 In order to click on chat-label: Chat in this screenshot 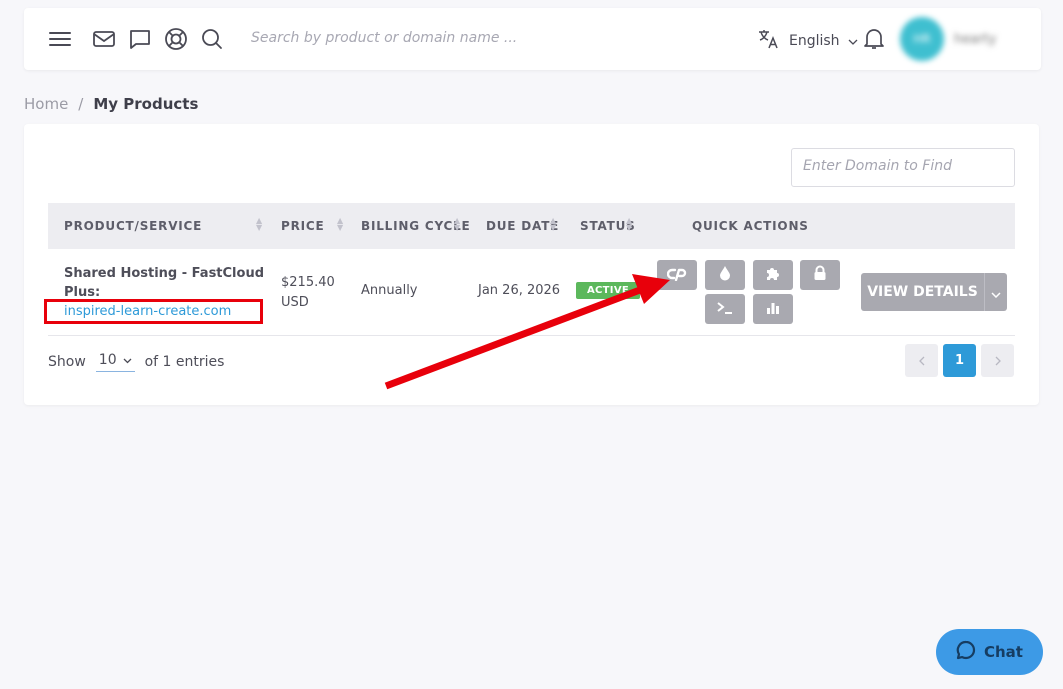, I will do `click(1003, 652)`.